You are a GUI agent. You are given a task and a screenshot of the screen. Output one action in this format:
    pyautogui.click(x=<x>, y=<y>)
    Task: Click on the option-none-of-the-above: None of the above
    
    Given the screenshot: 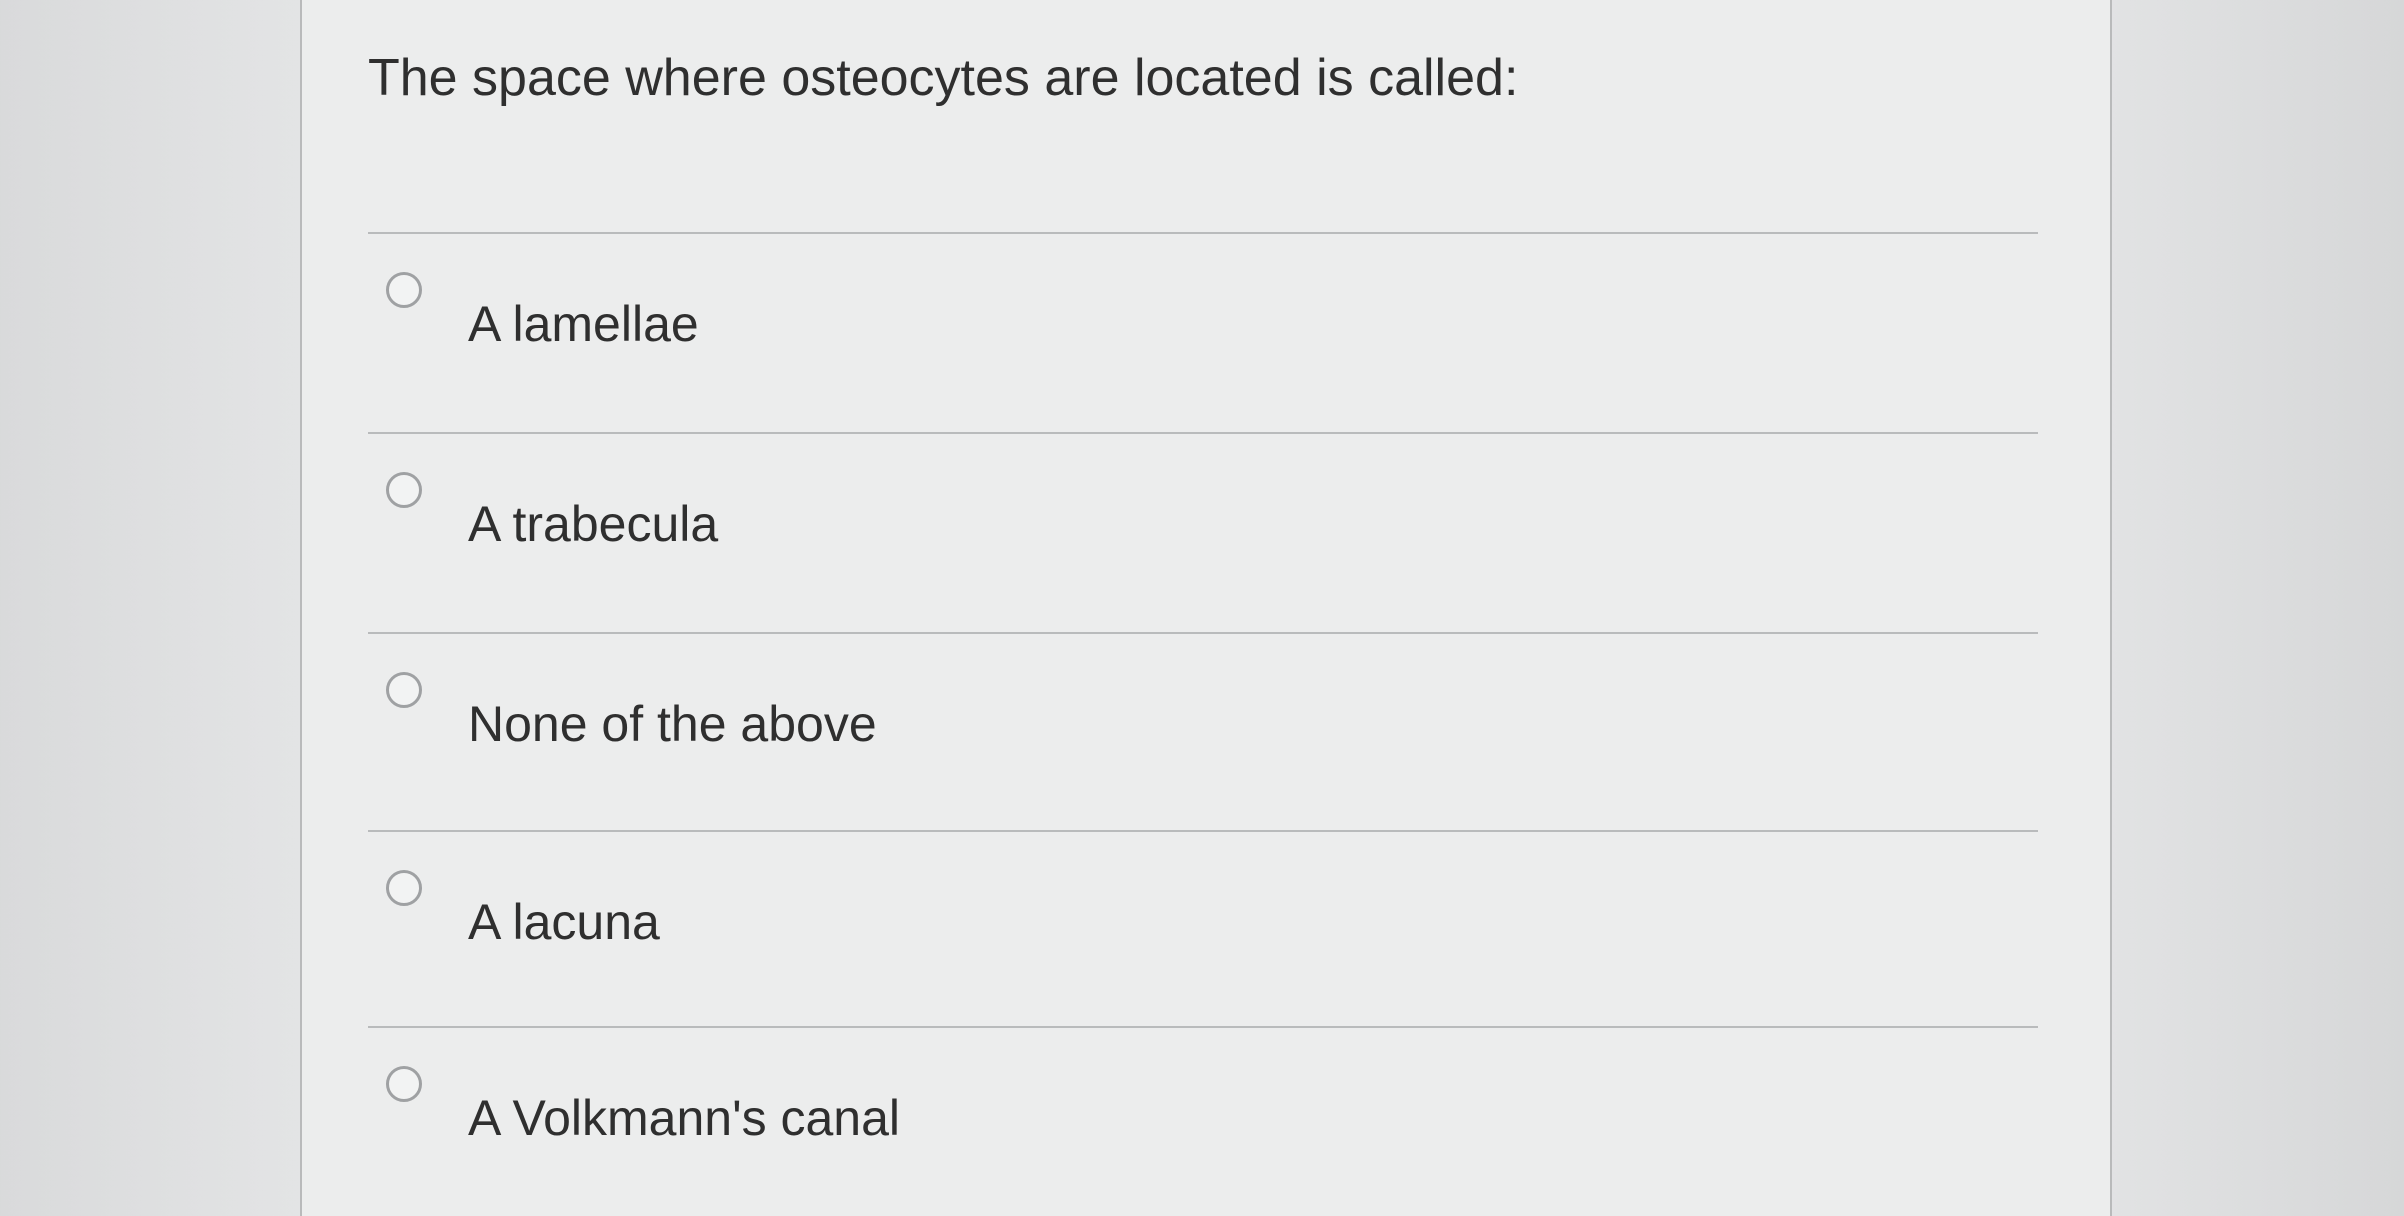 What is the action you would take?
    pyautogui.click(x=1203, y=732)
    